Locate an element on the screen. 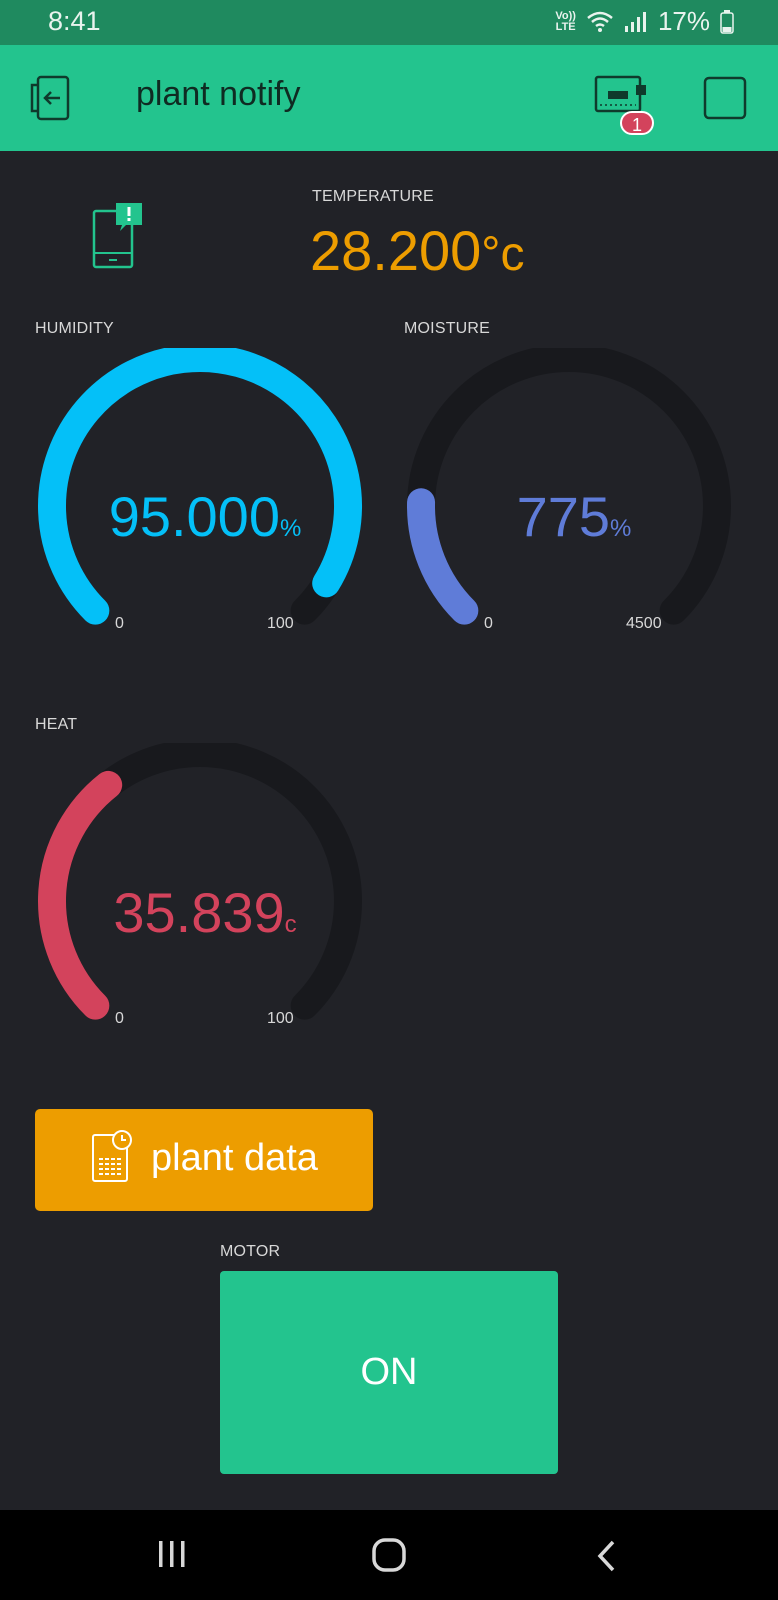 The width and height of the screenshot is (778, 1600). recents-button is located at coordinates (195, 1555).